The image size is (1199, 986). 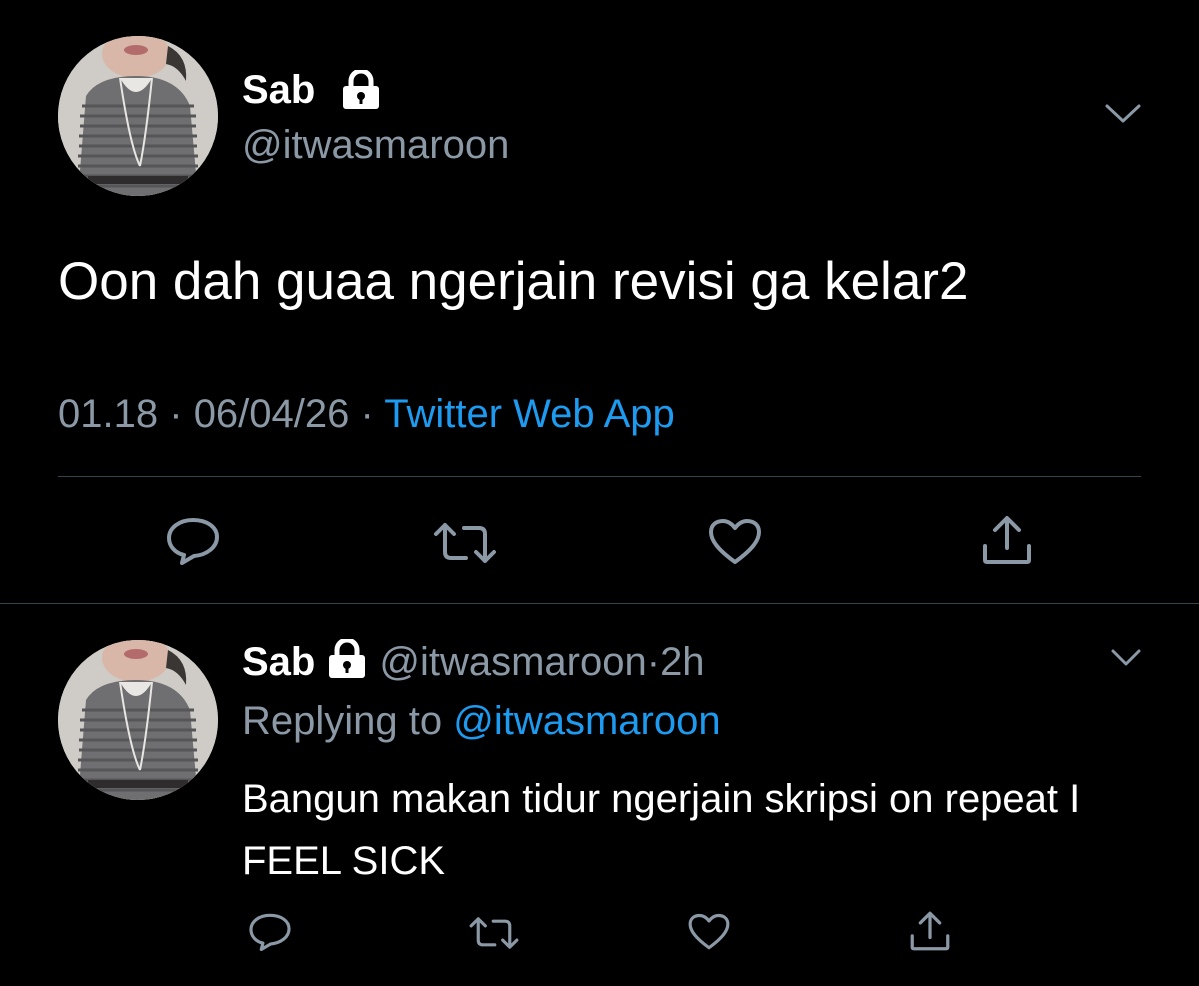 I want to click on tweet-meta: 01.18 · 06/04/26 · Twitter Web App, so click(x=366, y=414).